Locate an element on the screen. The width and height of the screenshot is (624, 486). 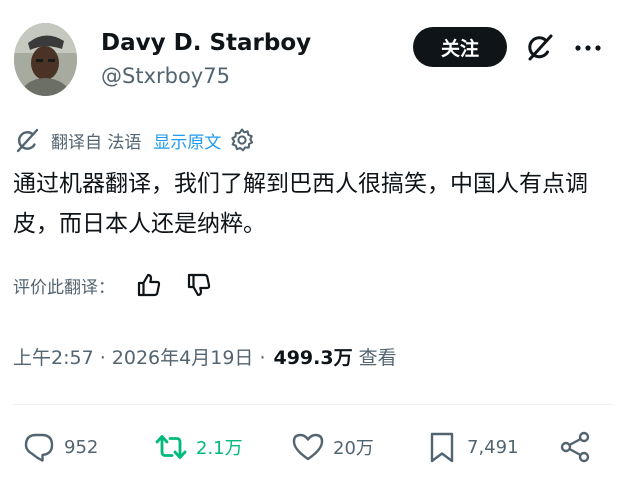
thumb-up-icon is located at coordinates (149, 285).